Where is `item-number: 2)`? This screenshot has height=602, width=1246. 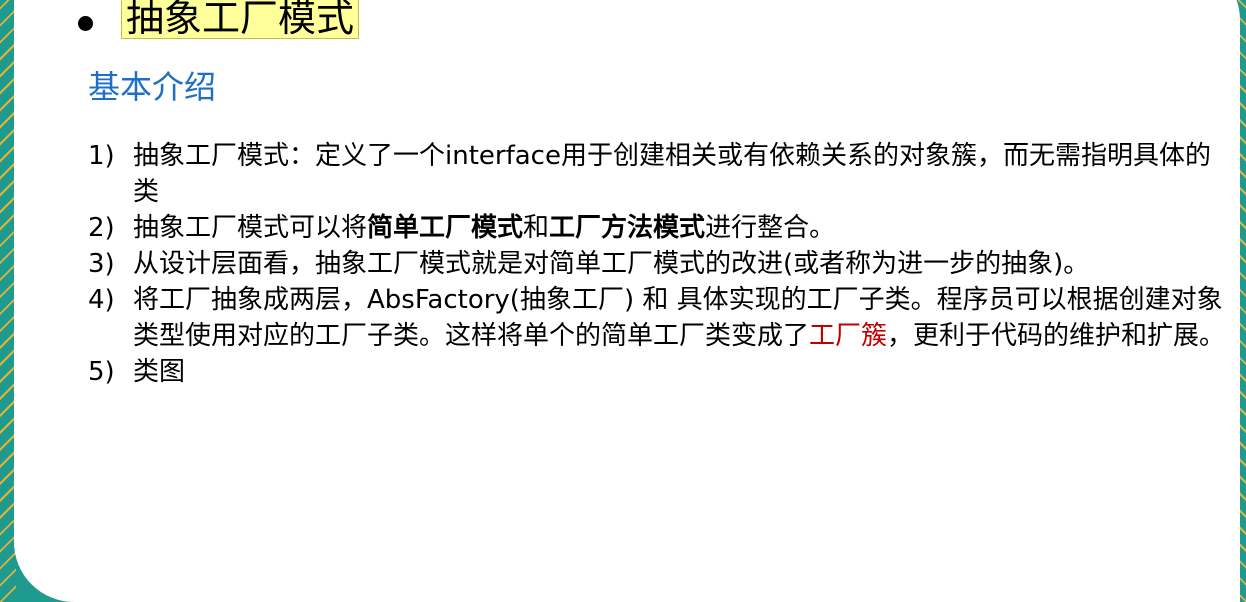 item-number: 2) is located at coordinates (101, 228).